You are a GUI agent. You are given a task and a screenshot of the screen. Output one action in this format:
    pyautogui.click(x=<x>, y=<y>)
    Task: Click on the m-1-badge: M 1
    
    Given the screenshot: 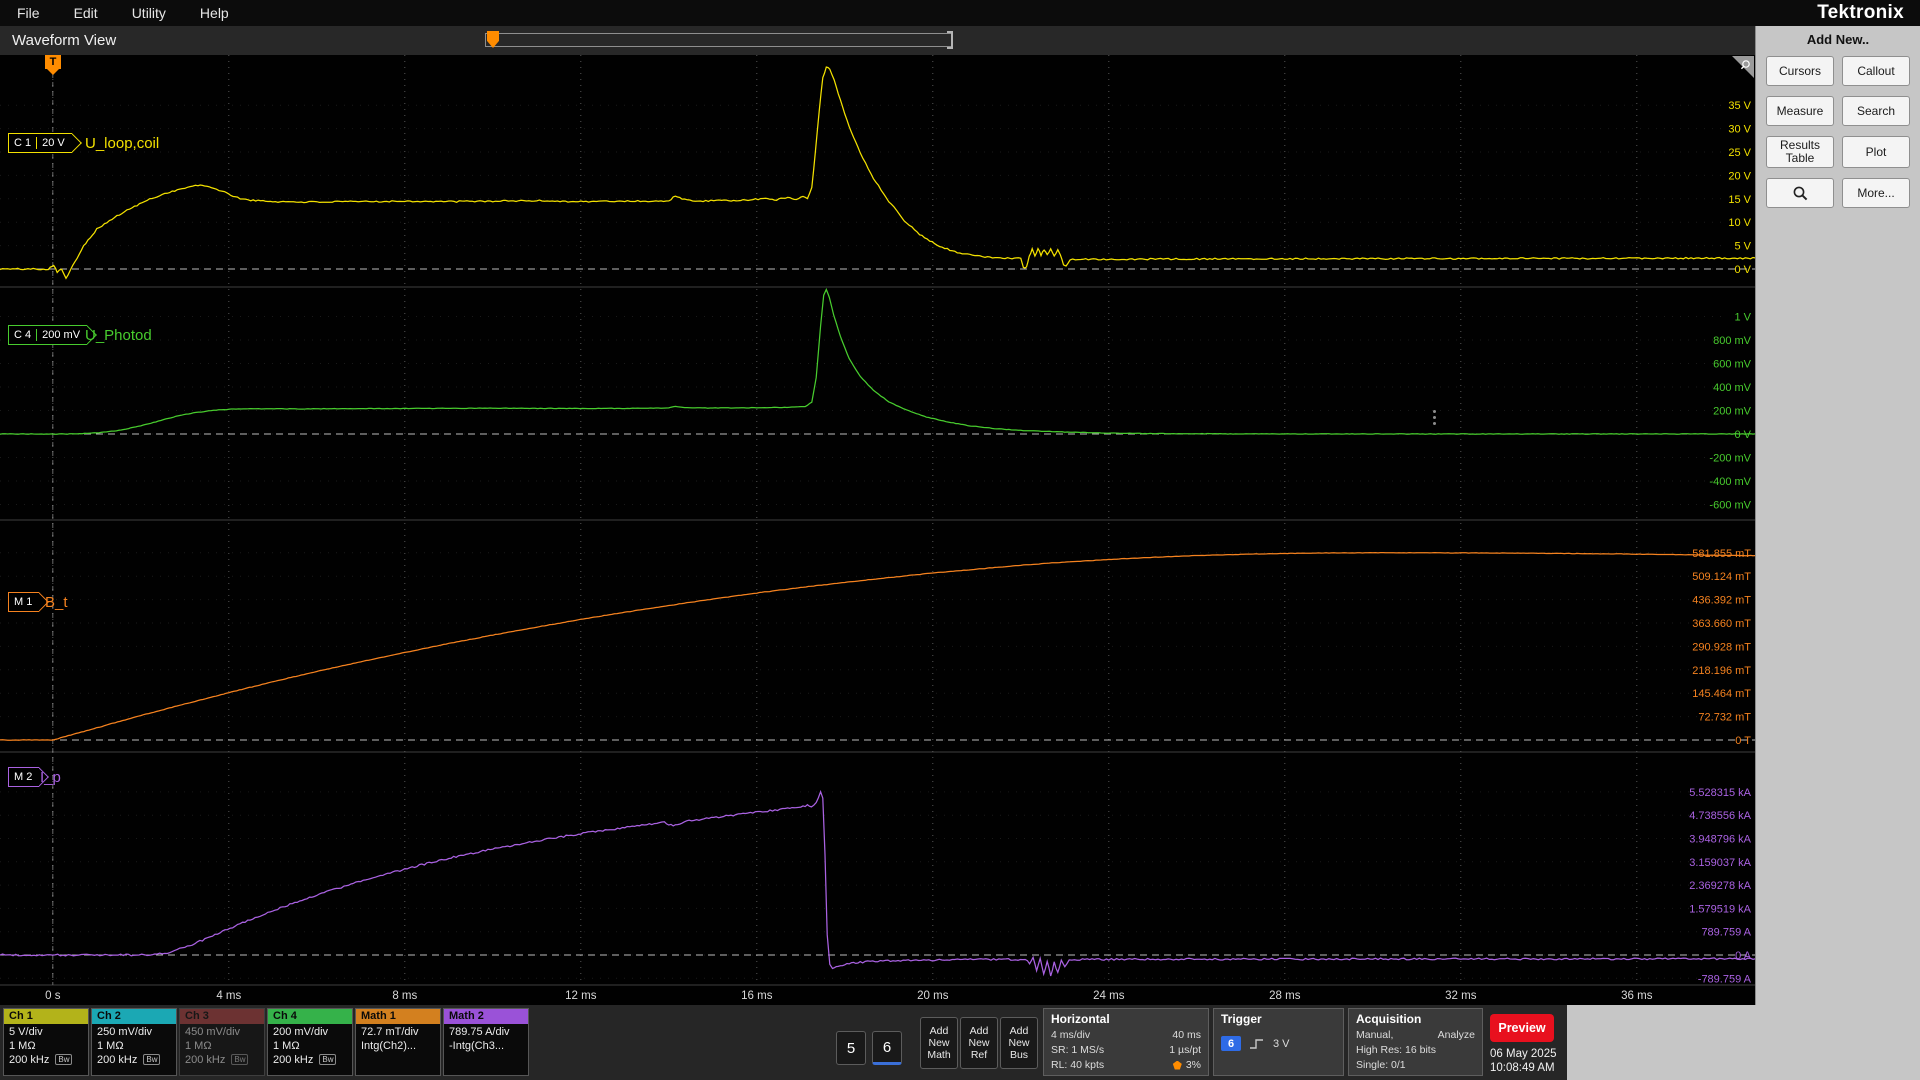 What is the action you would take?
    pyautogui.click(x=29, y=602)
    